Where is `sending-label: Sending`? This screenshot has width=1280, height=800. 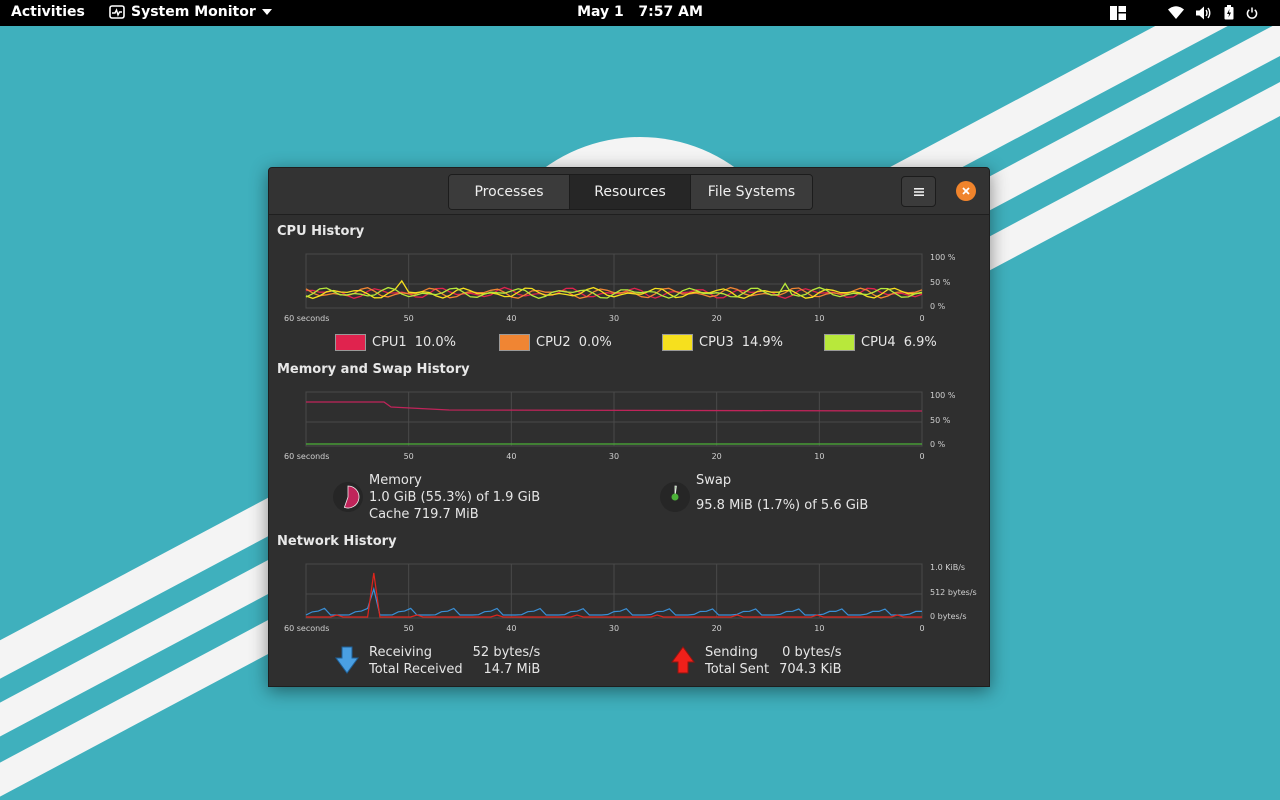 sending-label: Sending is located at coordinates (731, 652).